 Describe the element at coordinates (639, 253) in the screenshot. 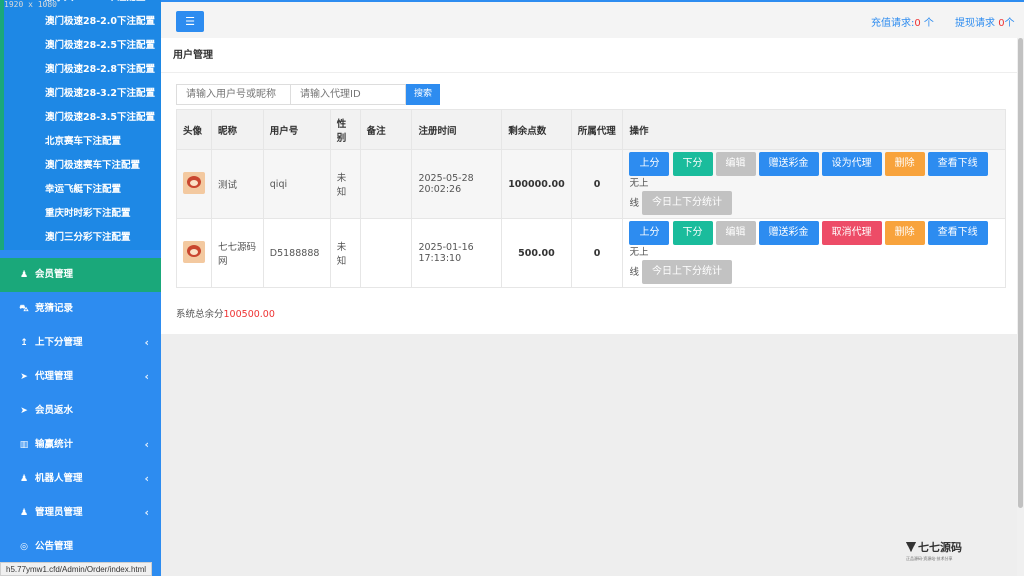

I see `upline-text: 无上` at that location.